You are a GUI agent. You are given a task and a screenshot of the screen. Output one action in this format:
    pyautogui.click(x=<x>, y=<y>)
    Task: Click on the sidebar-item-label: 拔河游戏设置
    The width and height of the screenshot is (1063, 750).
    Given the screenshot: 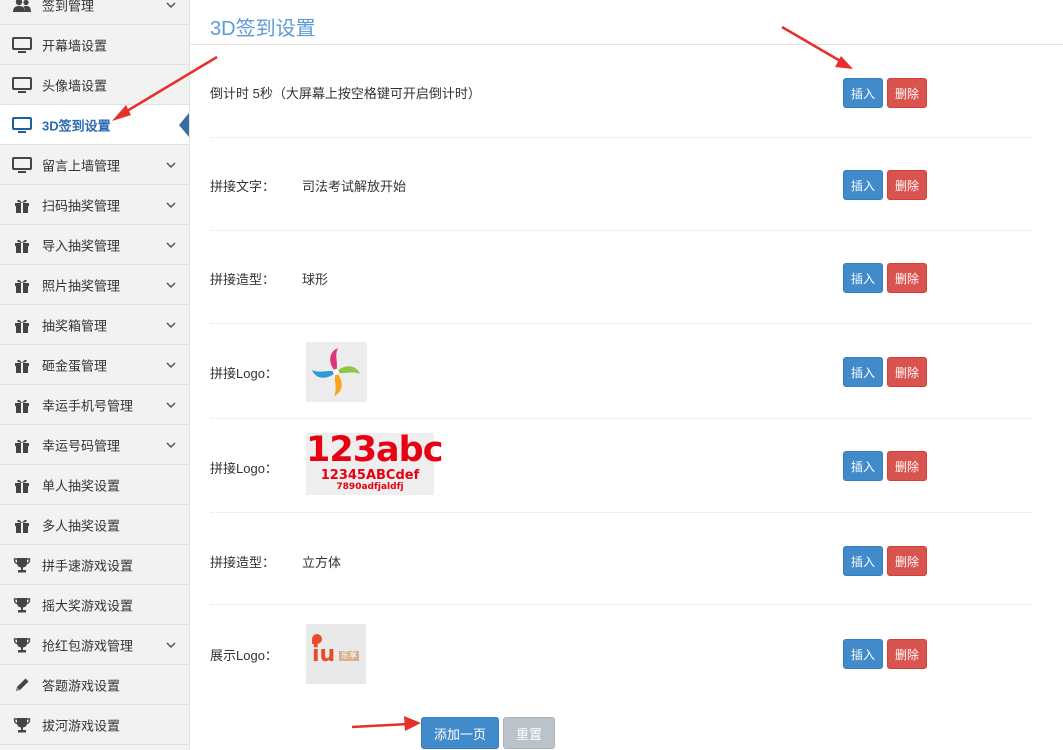 What is the action you would take?
    pyautogui.click(x=81, y=725)
    